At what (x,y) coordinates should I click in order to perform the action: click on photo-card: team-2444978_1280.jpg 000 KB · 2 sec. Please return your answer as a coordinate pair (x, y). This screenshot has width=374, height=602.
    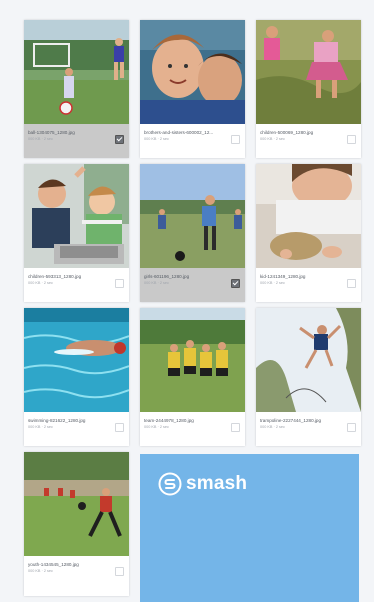
    Looking at the image, I should click on (192, 377).